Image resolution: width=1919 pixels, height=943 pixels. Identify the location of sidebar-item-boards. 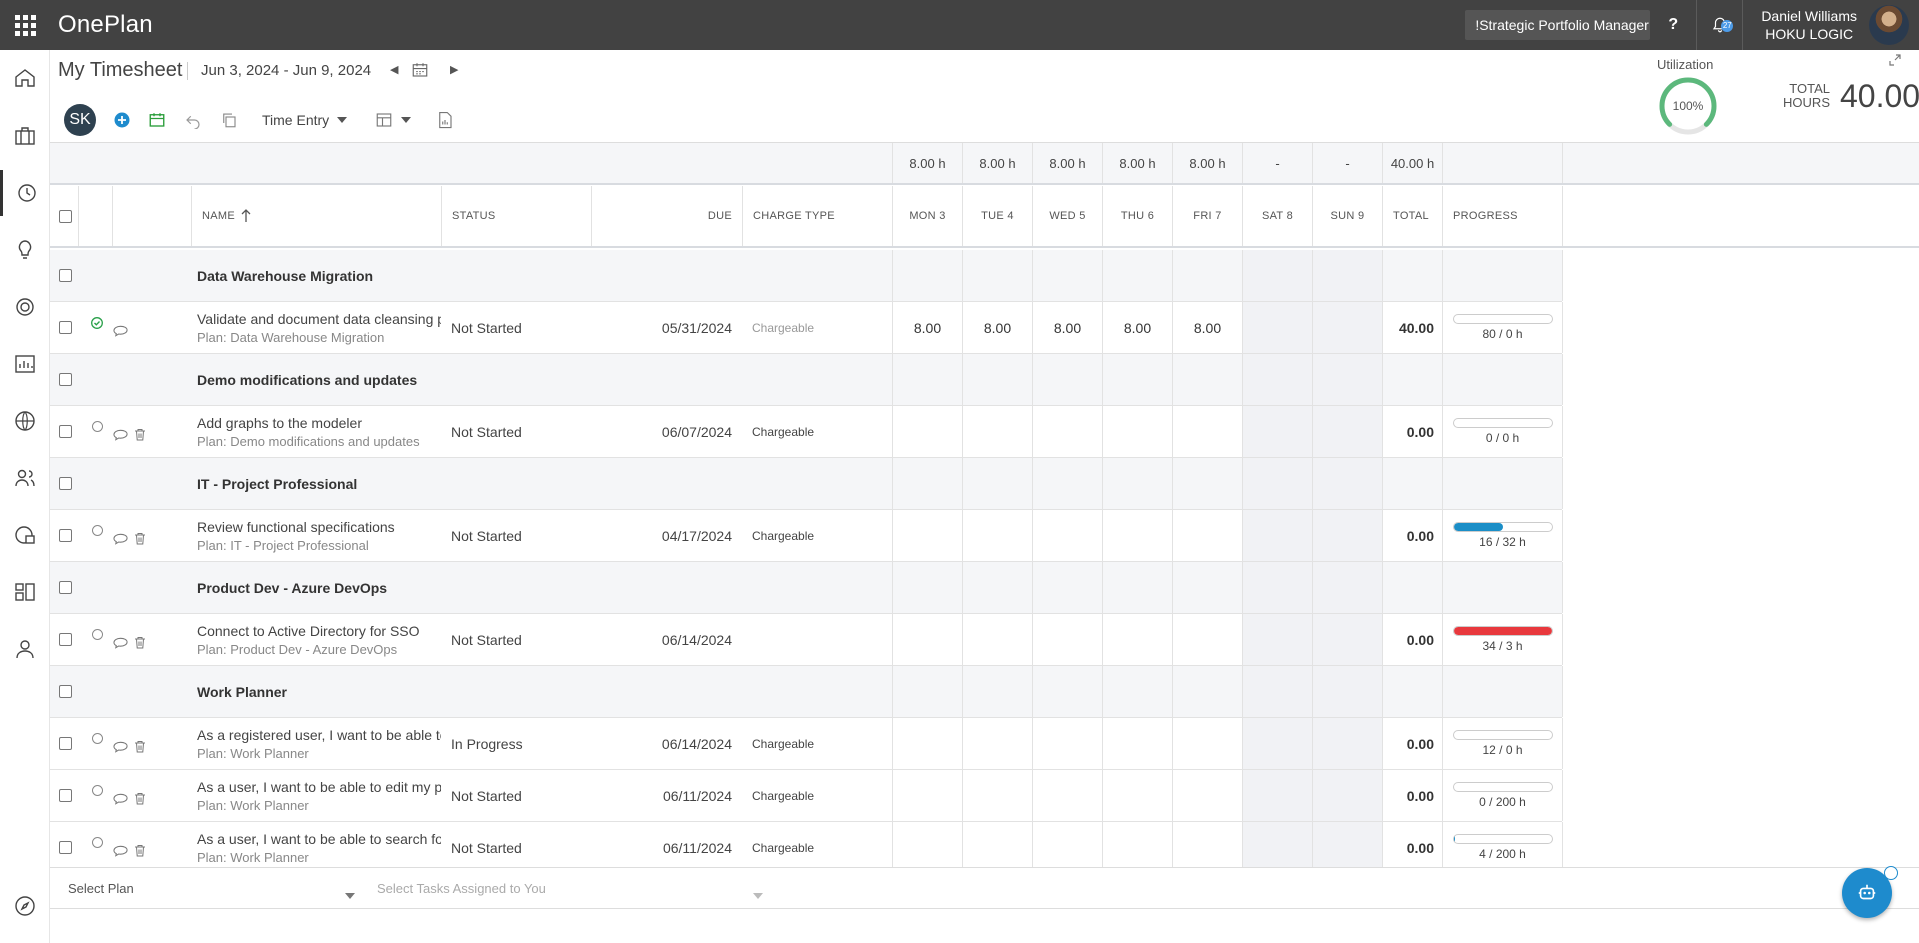
(25, 592).